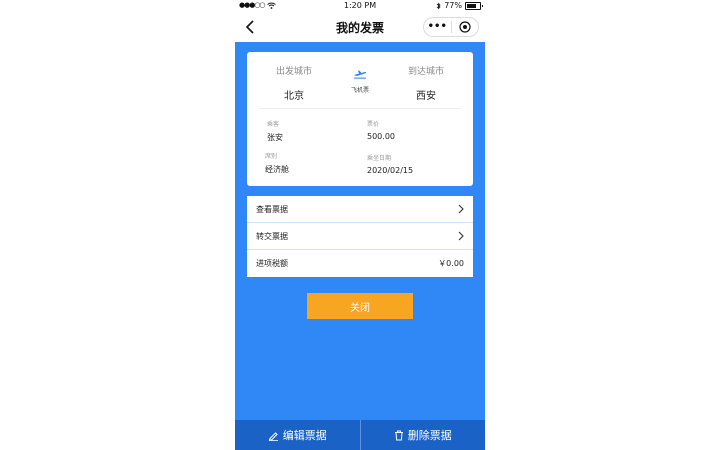  Describe the element at coordinates (293, 72) in the screenshot. I see `depart-label: 出发城市` at that location.